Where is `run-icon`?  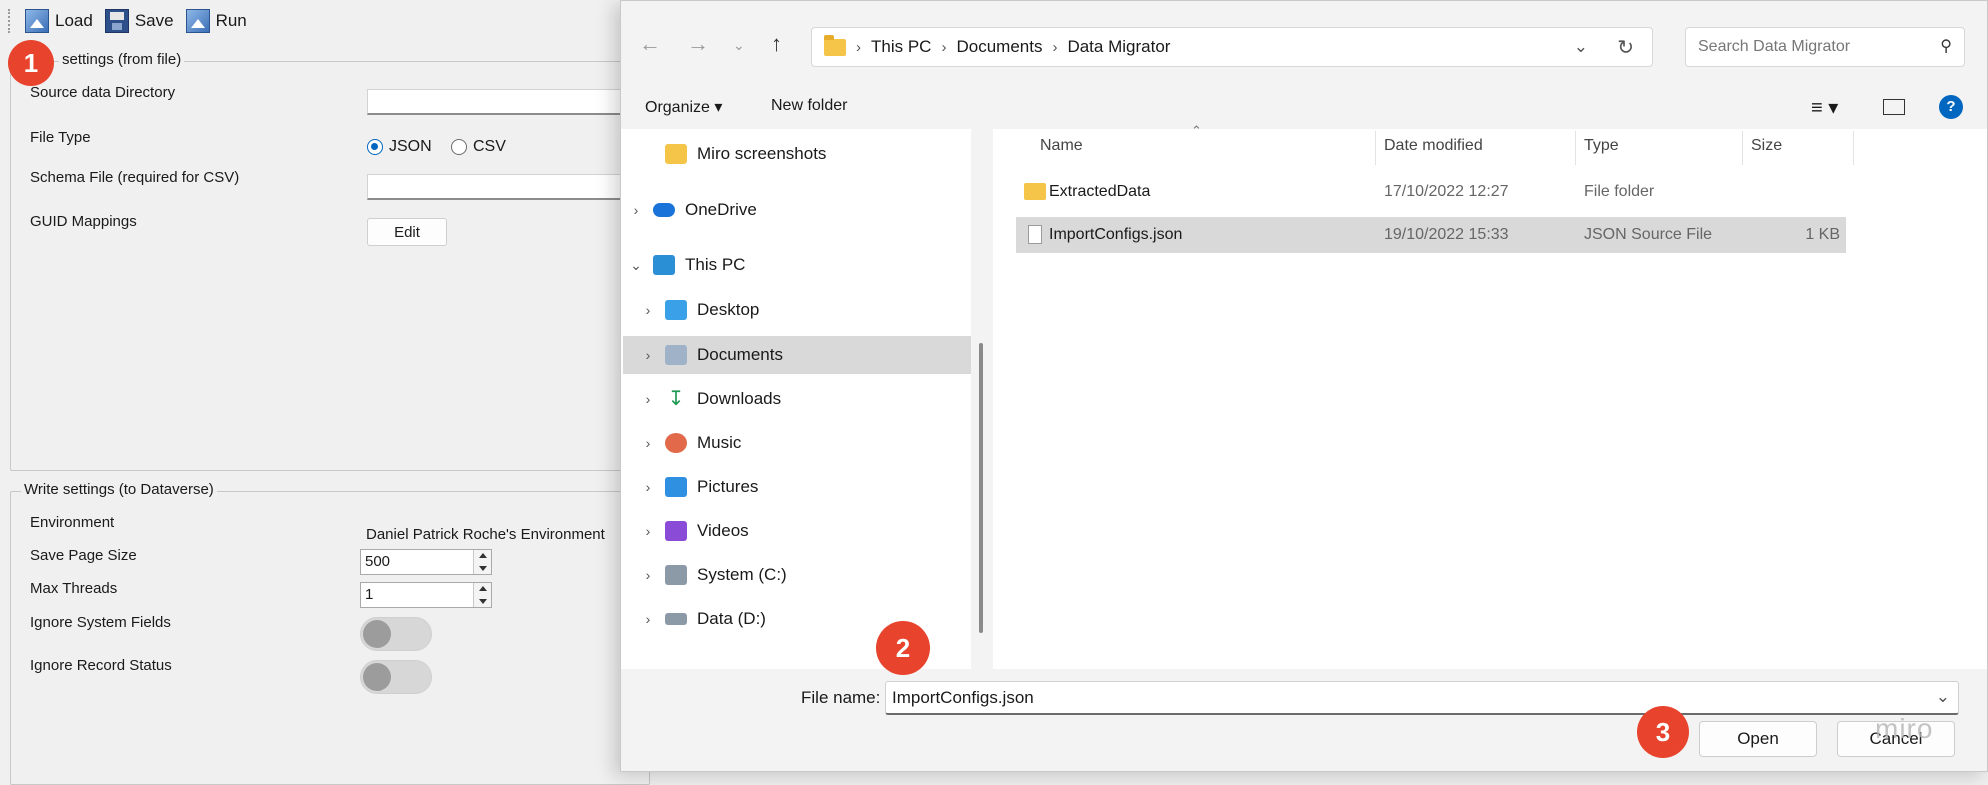 run-icon is located at coordinates (197, 21).